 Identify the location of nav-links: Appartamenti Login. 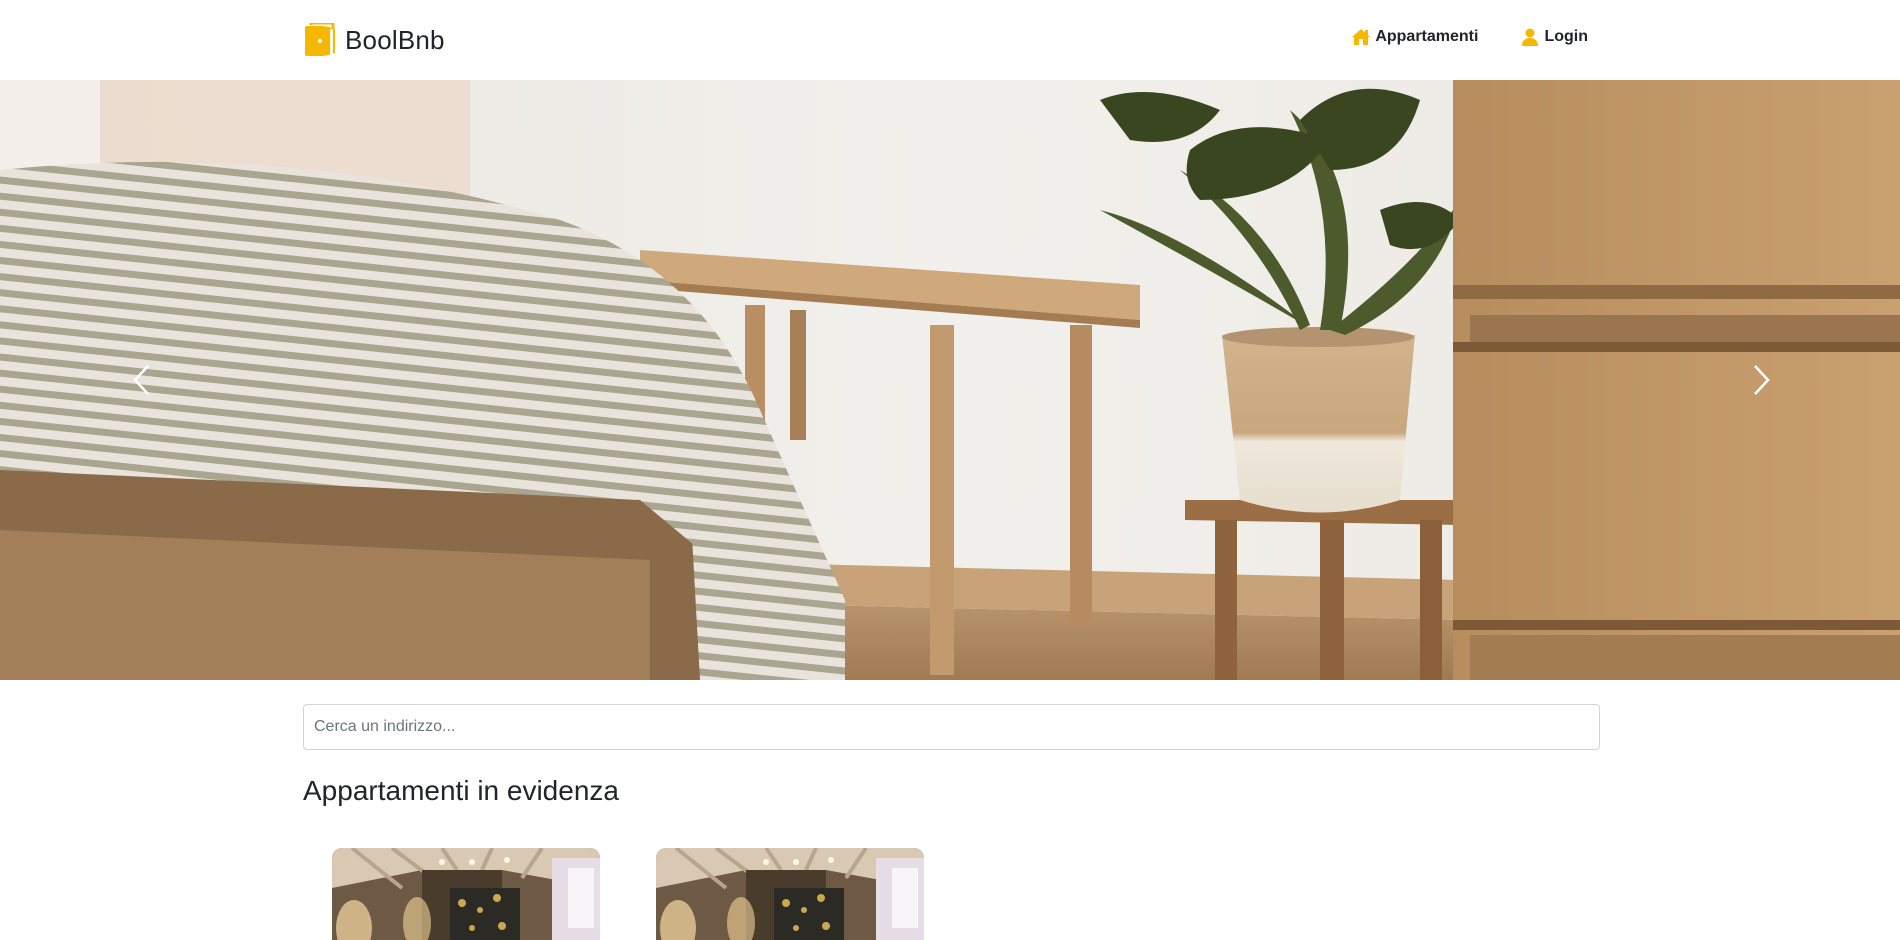
(1469, 37).